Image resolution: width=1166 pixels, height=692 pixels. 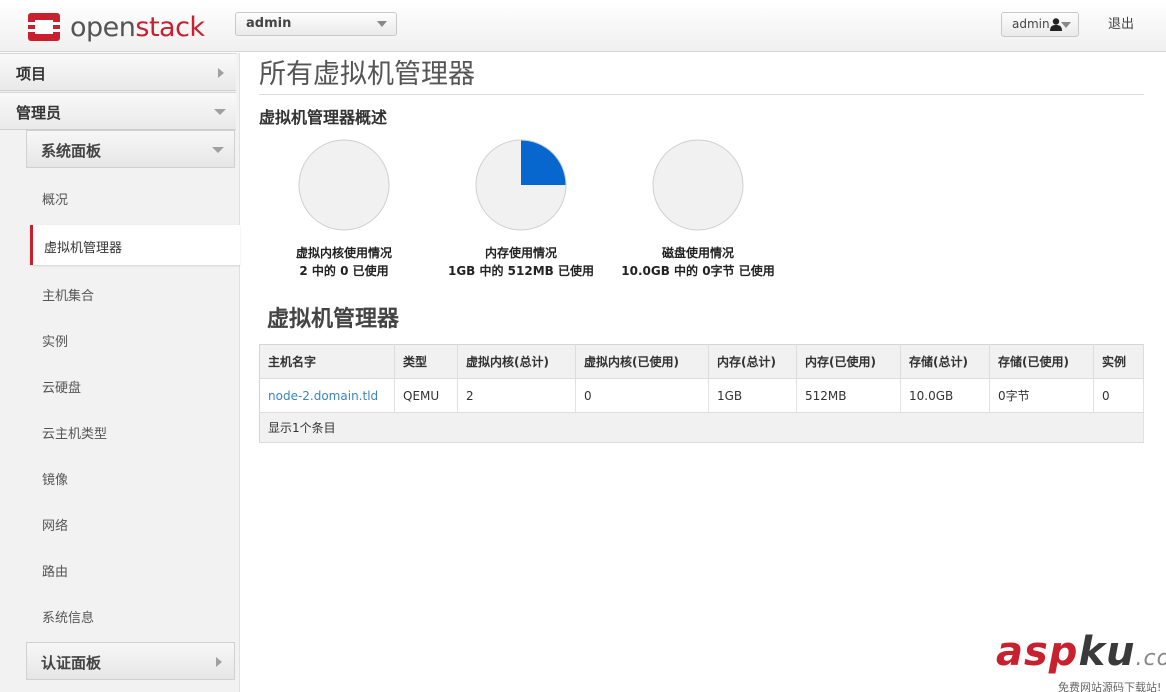 What do you see at coordinates (642, 361) in the screenshot?
I see `column-header: 虚拟内核(已使用)` at bounding box center [642, 361].